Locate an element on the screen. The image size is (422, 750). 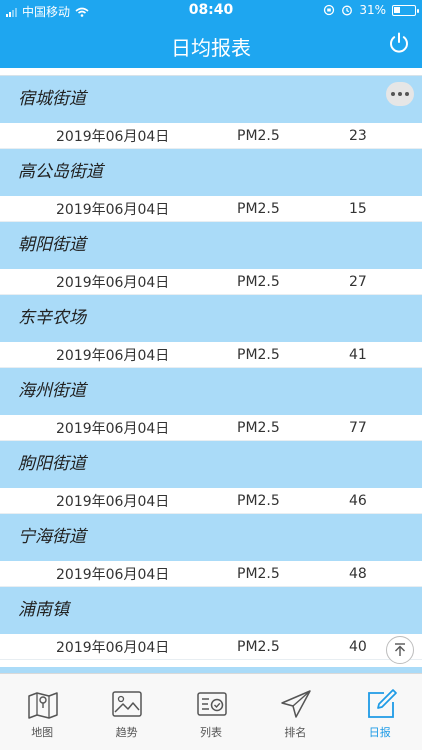
tab-trend: 趋势 is located at coordinates (126, 712).